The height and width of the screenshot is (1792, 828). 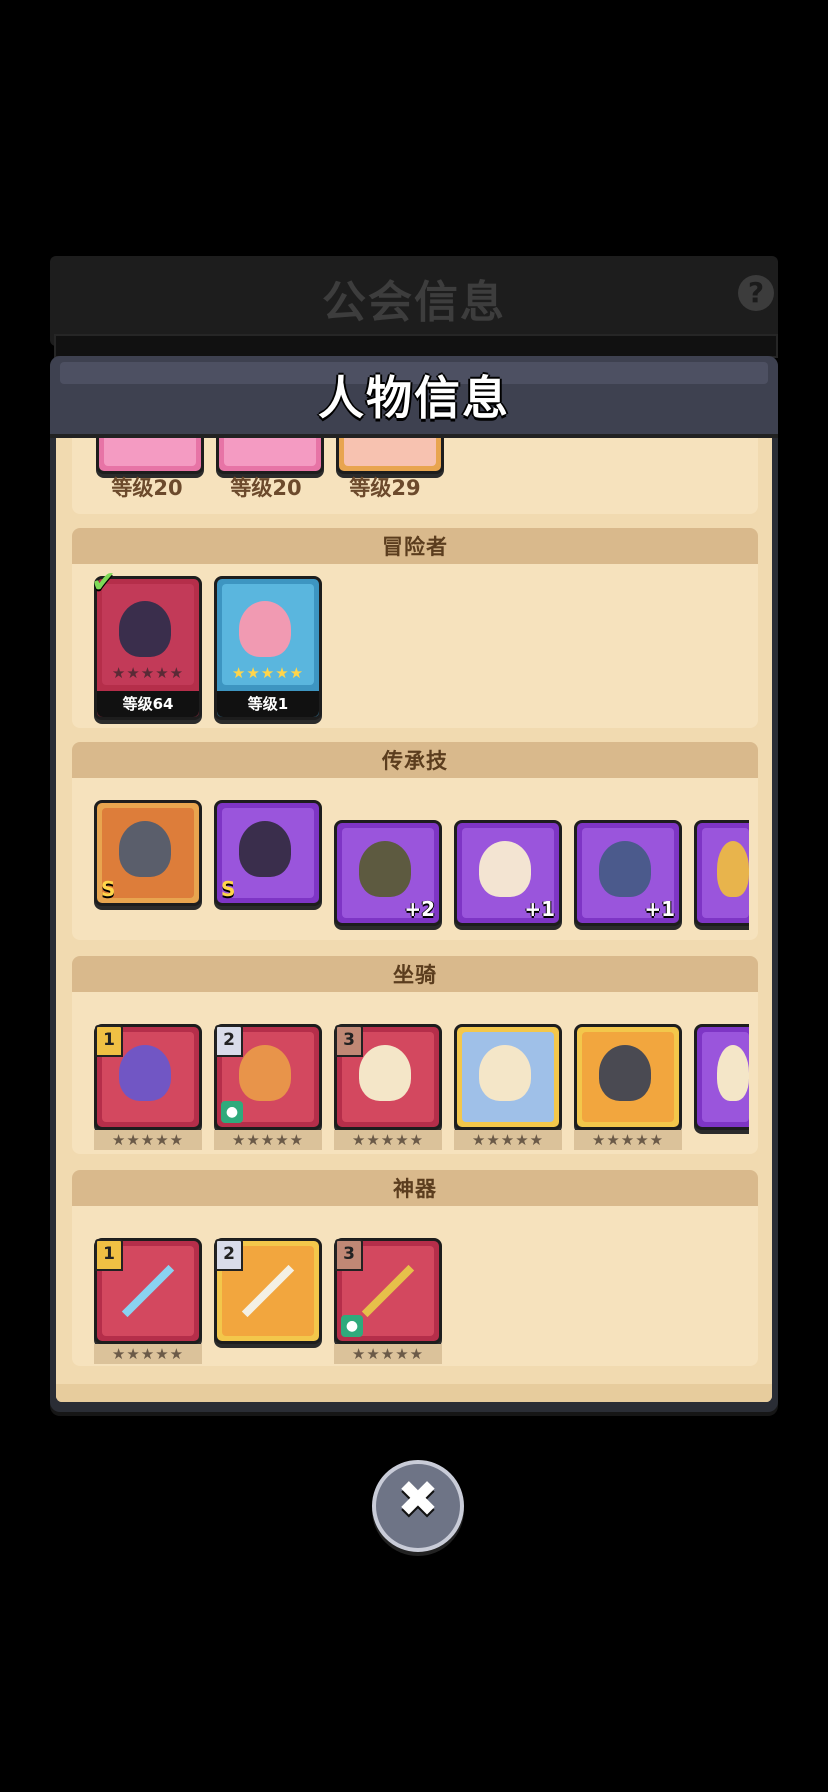 What do you see at coordinates (416, 346) in the screenshot?
I see `guild-info-bar` at bounding box center [416, 346].